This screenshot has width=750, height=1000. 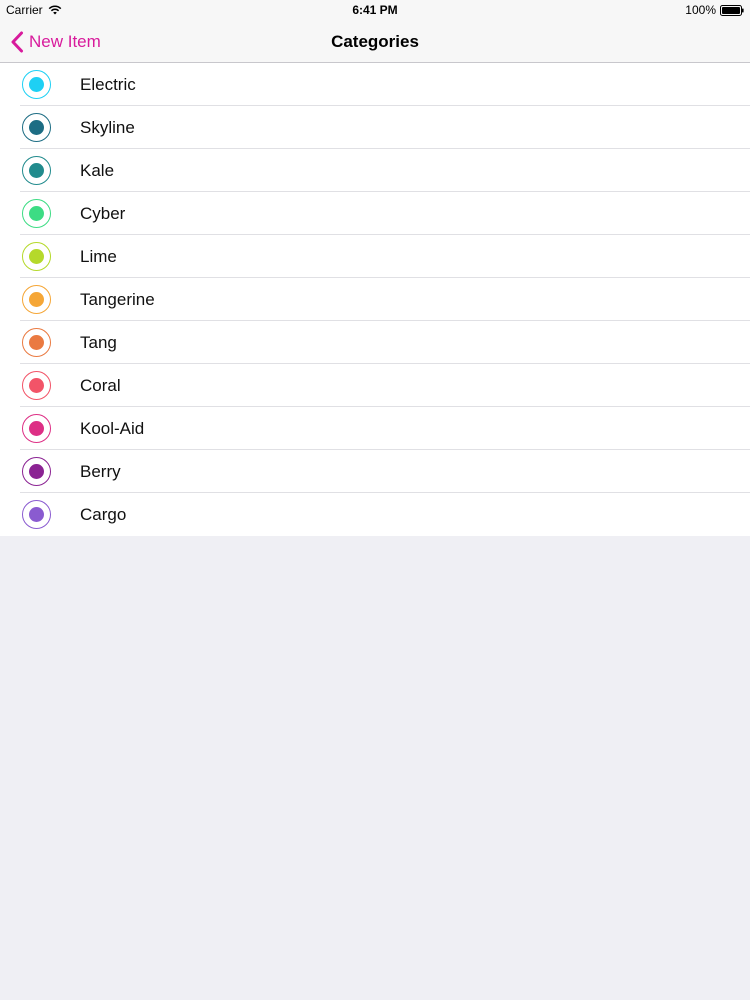 I want to click on category-name: Kool-Aid, so click(x=112, y=428).